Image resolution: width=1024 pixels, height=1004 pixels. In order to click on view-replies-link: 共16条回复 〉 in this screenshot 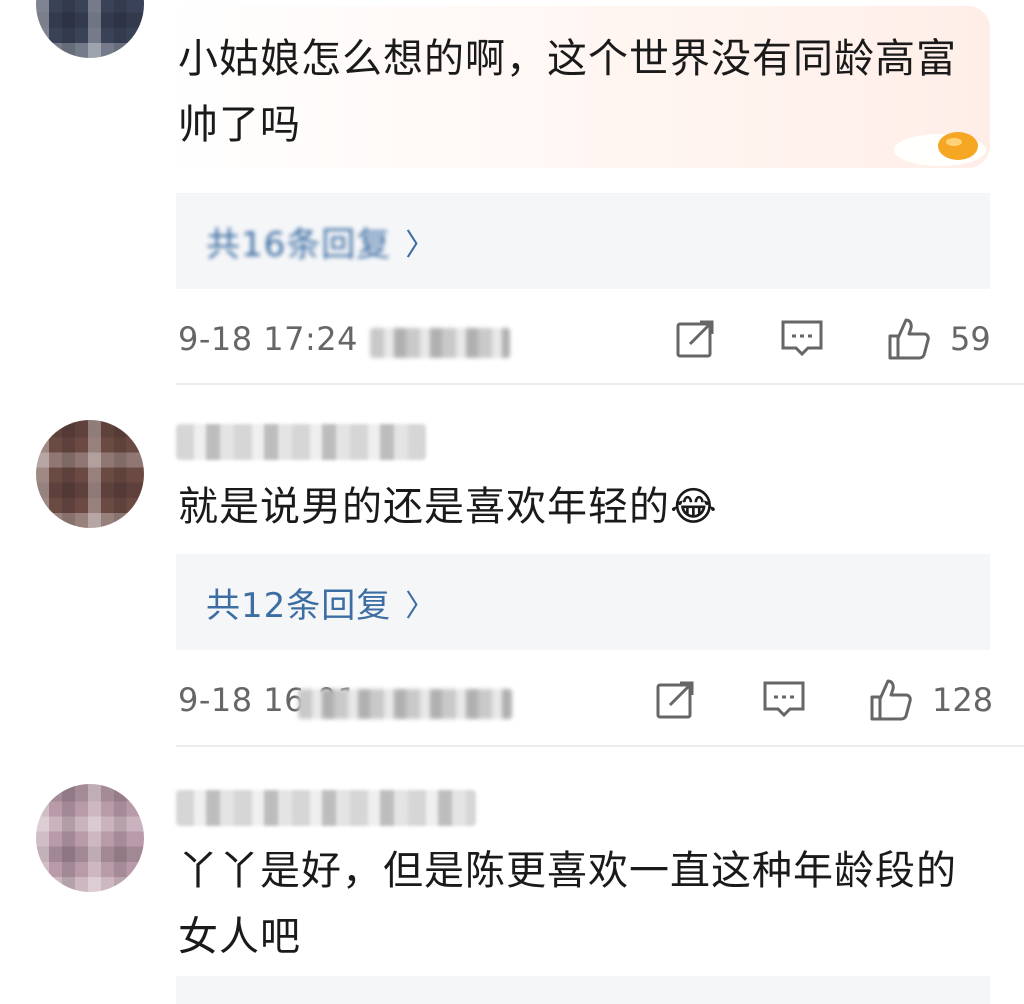, I will do `click(321, 241)`.